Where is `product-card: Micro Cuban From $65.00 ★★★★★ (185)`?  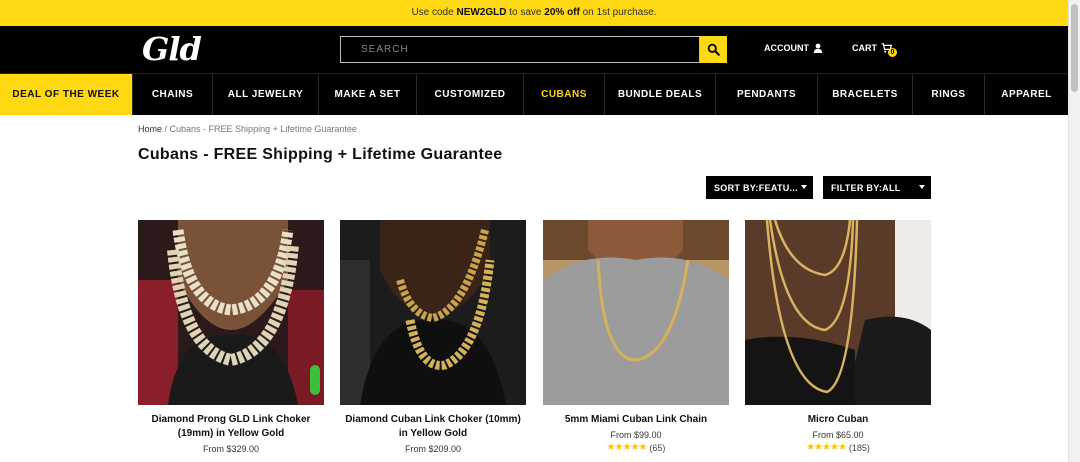
product-card: Micro Cuban From $65.00 ★★★★★ (185) is located at coordinates (838, 336).